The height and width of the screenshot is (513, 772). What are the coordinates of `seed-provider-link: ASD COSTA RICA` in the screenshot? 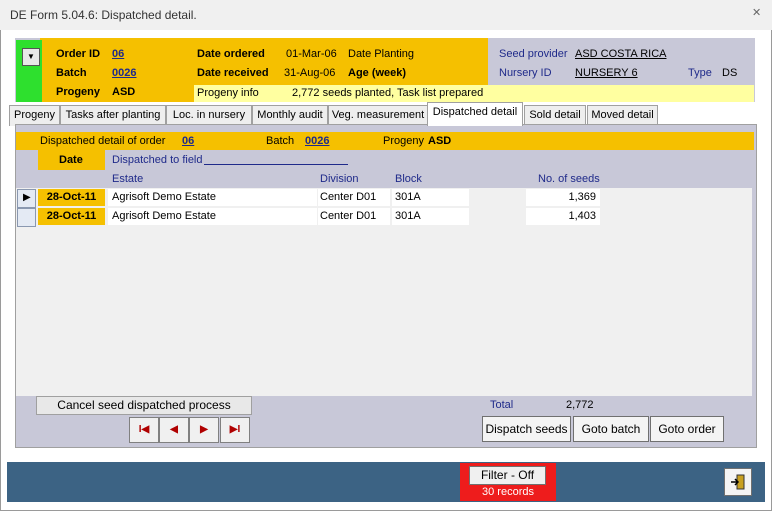 It's located at (620, 54).